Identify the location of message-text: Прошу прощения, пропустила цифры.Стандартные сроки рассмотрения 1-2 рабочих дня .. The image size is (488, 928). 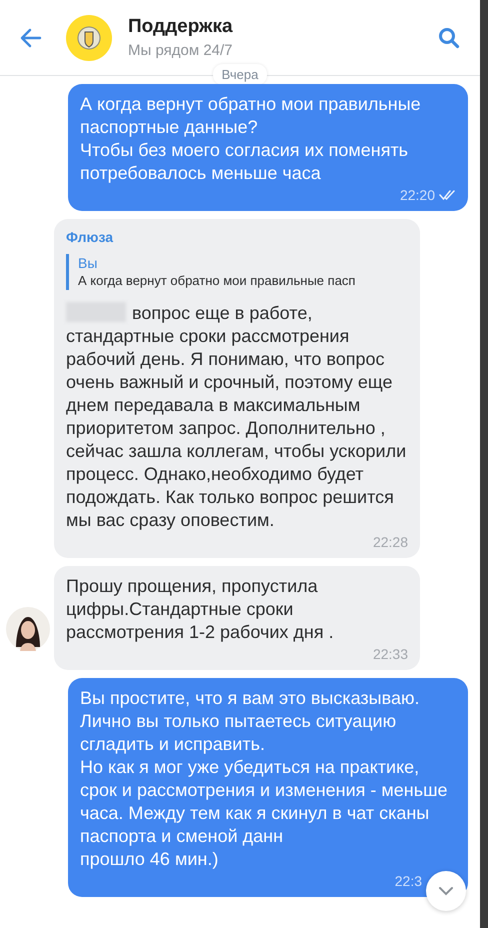
(200, 609).